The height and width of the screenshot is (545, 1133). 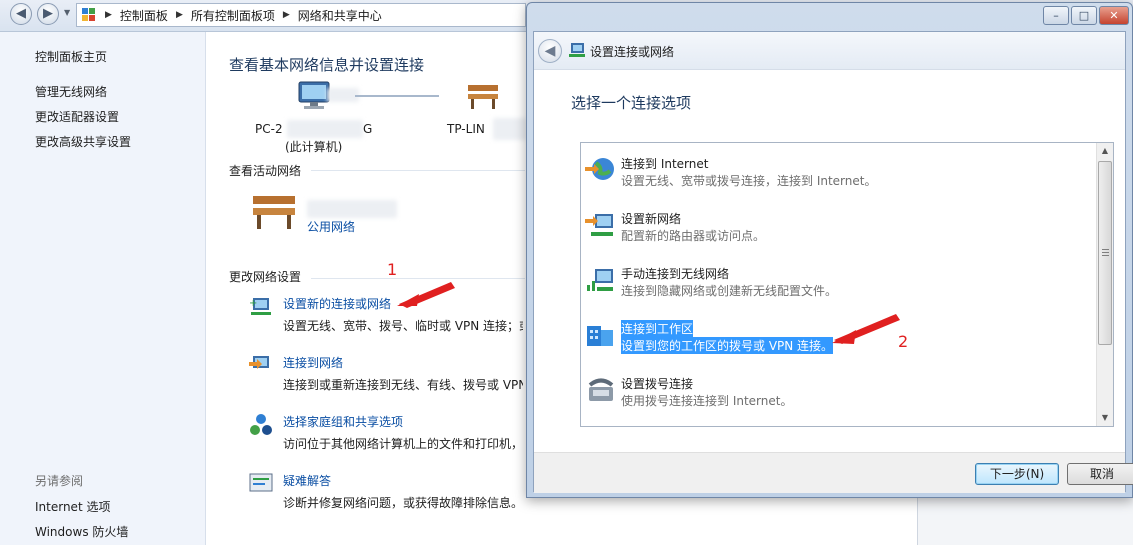 What do you see at coordinates (265, 171) in the screenshot?
I see `active-networks-heading: 查看活动网络` at bounding box center [265, 171].